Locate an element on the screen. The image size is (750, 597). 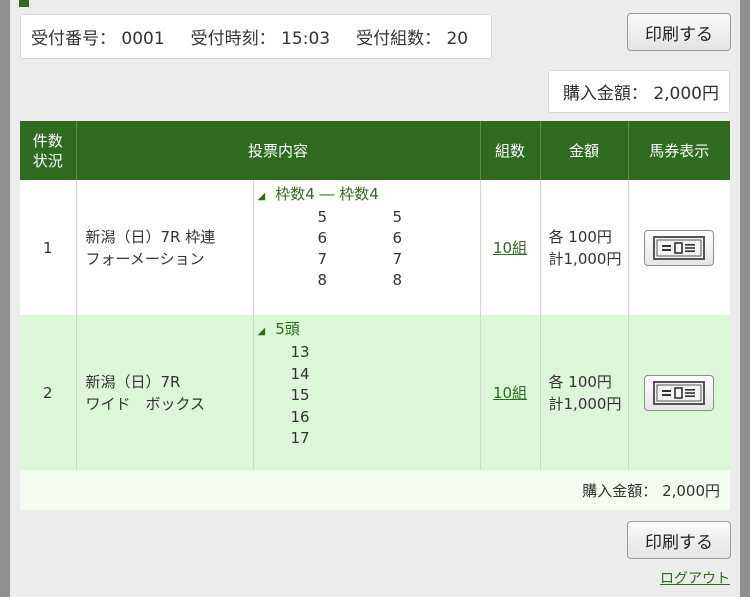
receipt-count: 受付組数： 20 is located at coordinates (412, 39).